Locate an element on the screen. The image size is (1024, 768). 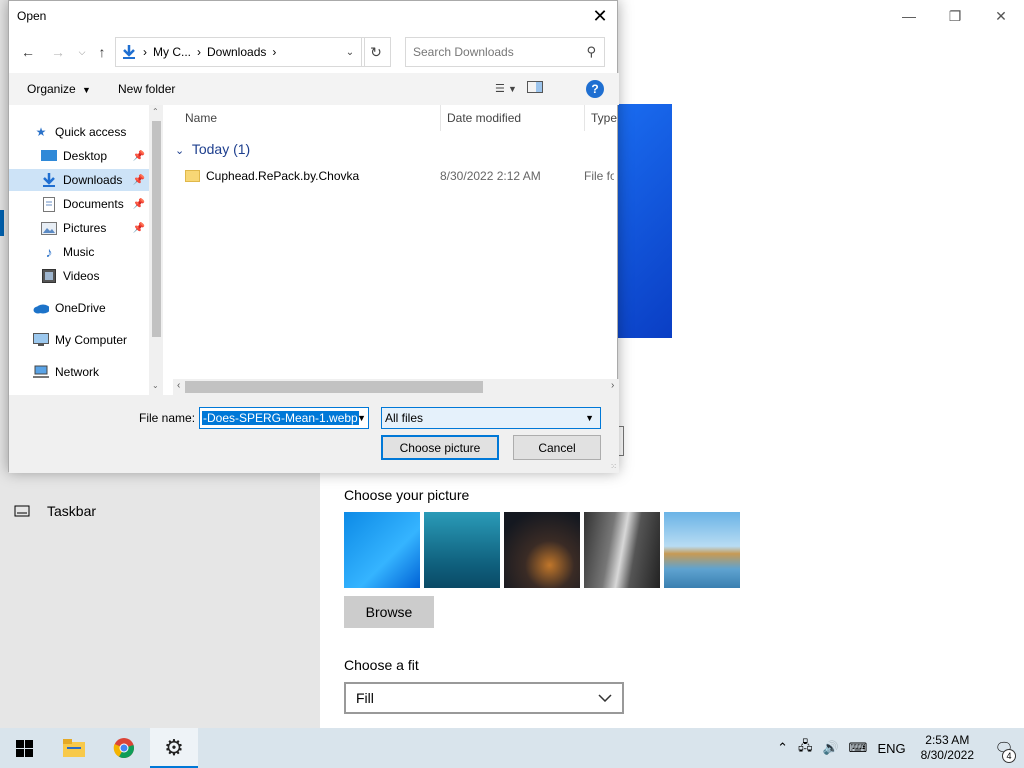
restore-button: ❐ is located at coordinates (955, 16).